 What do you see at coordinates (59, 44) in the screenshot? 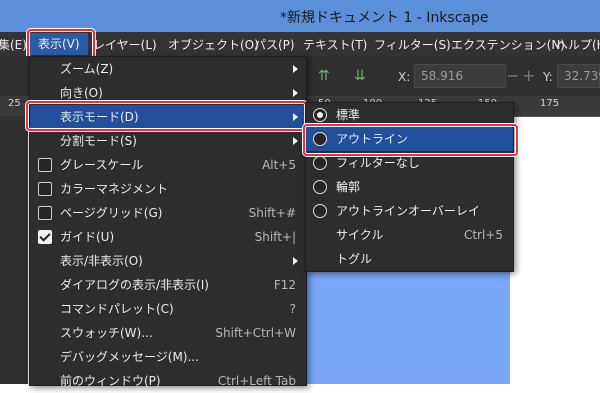
I see `menu-view: 表示(V)` at bounding box center [59, 44].